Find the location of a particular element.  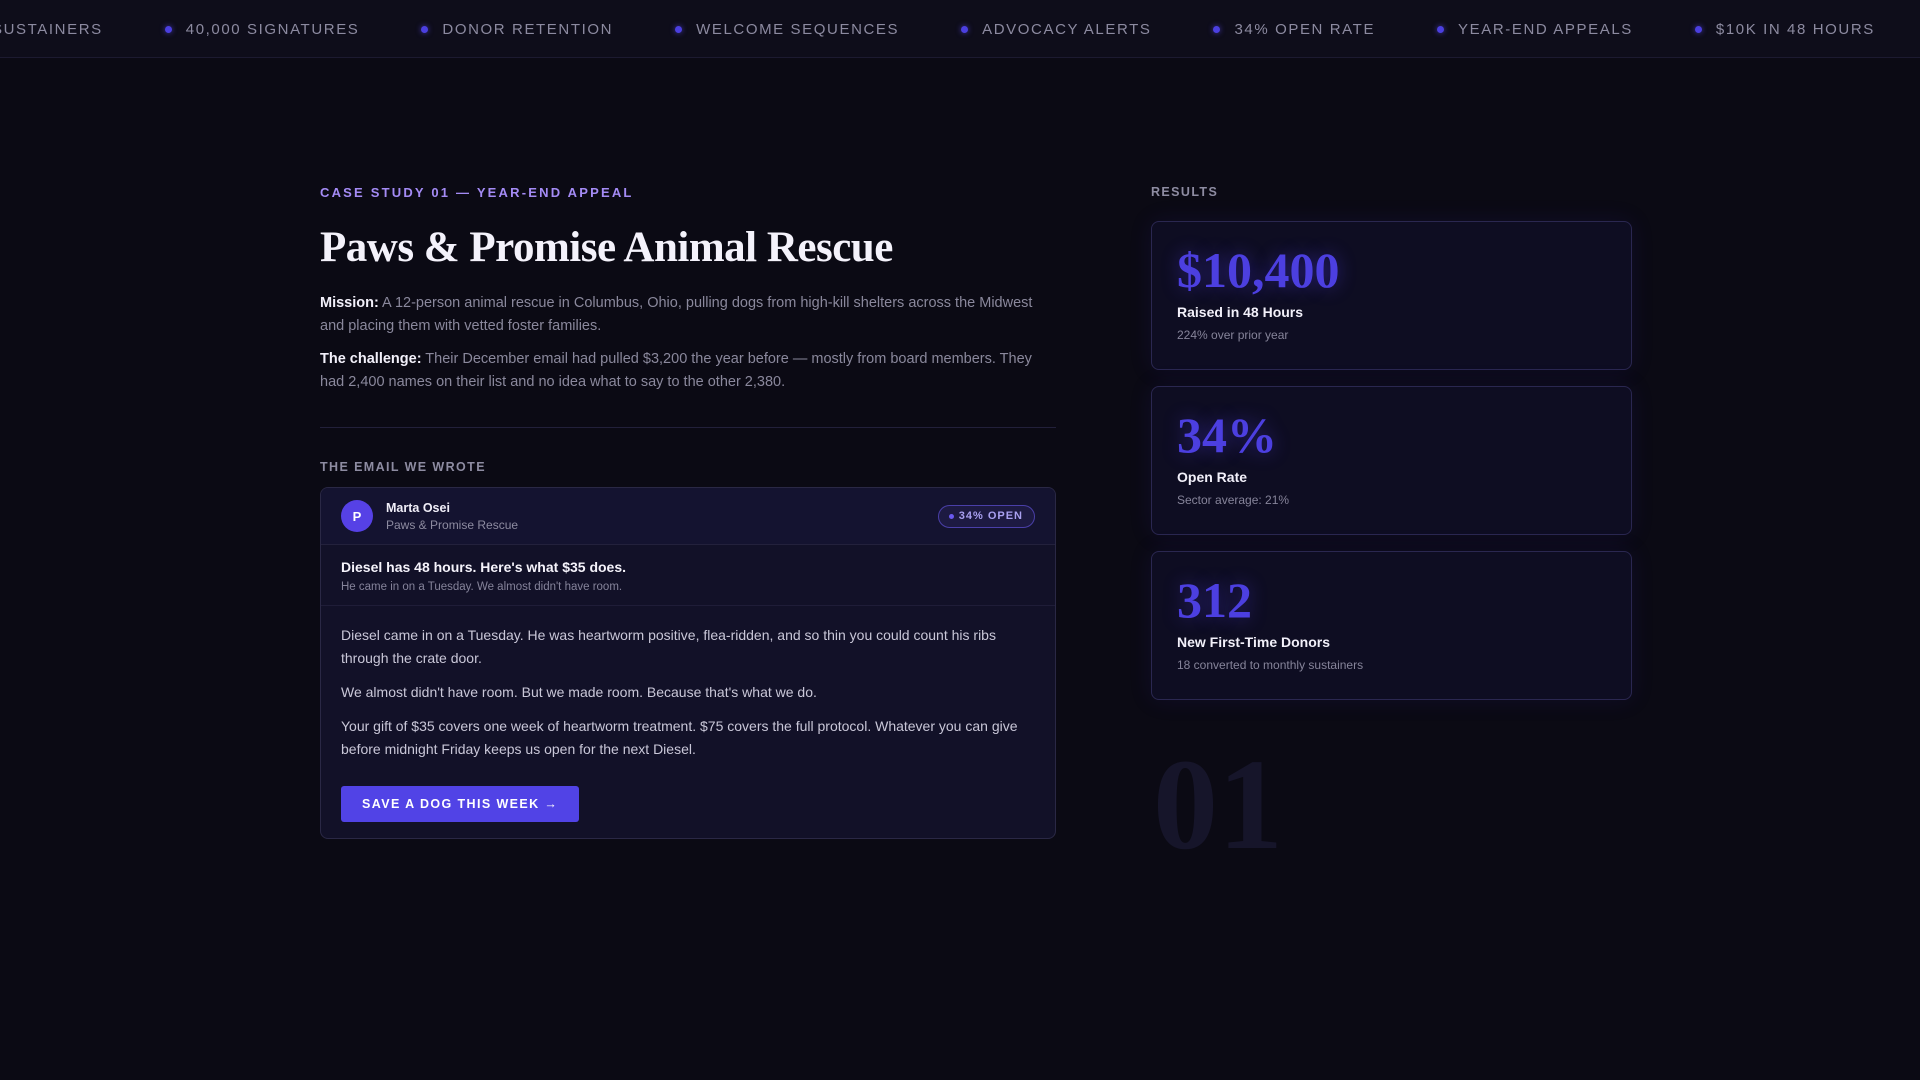

ticker-item: Welcome Sequences is located at coordinates (756, 29).